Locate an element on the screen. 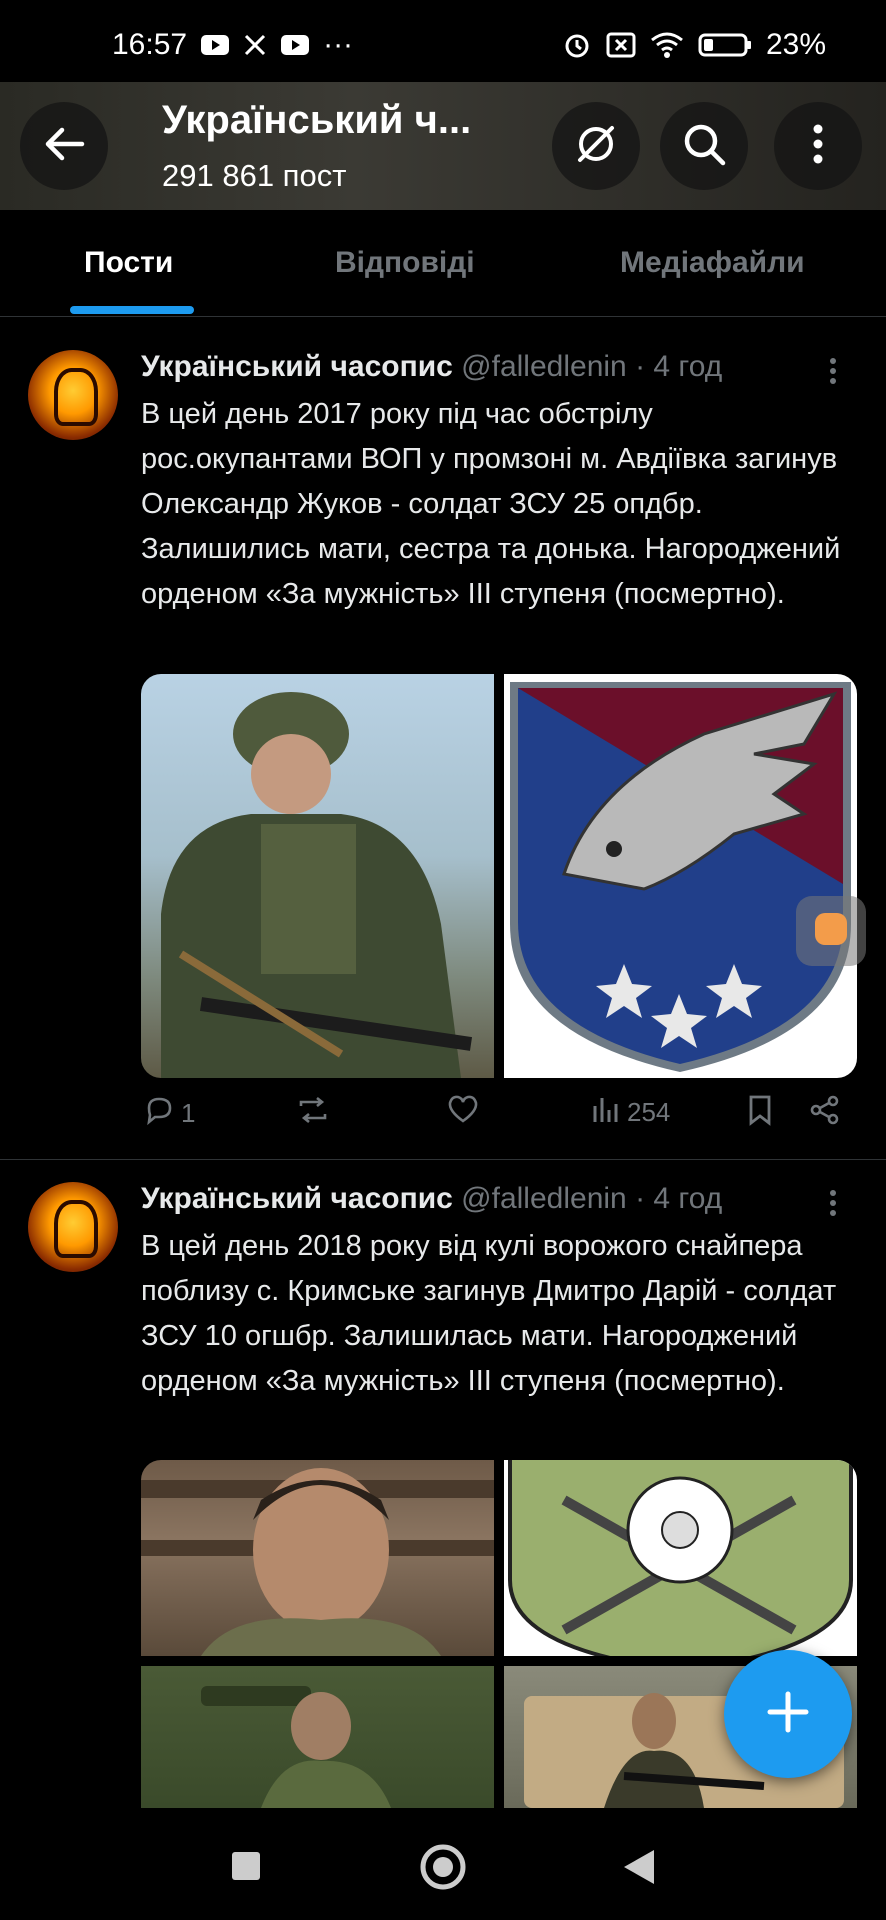 The height and width of the screenshot is (1920, 886). grok-icon is located at coordinates (596, 146).